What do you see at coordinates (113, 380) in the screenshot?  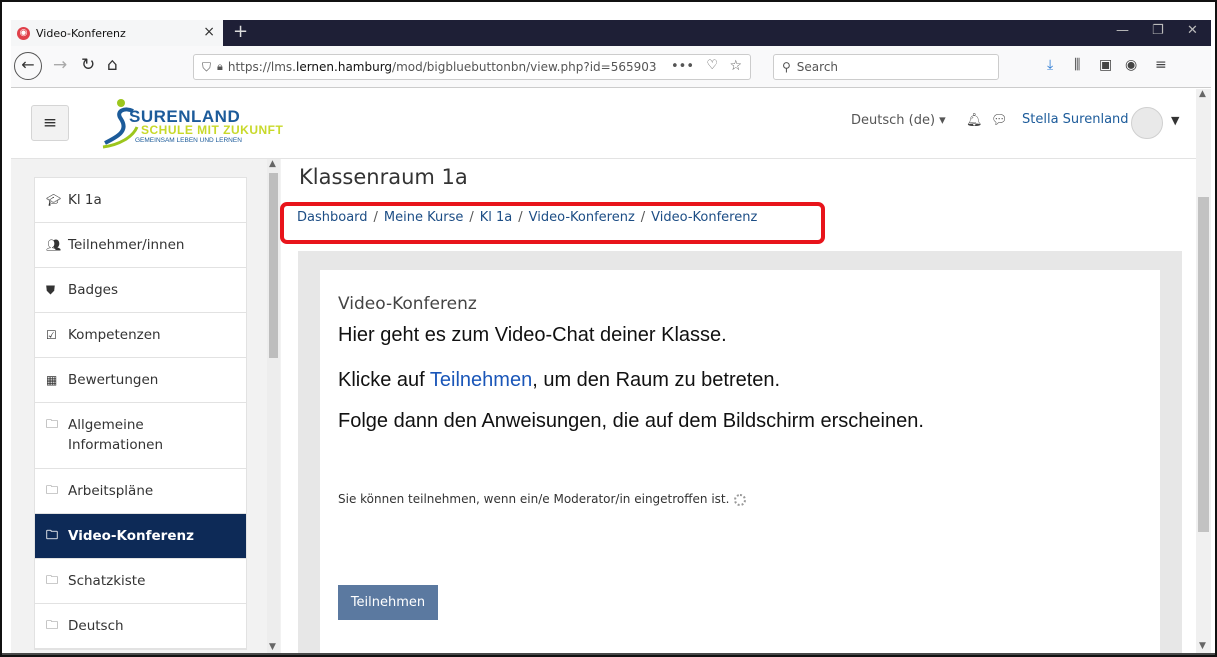 I see `sidebar-item-label: Bewertungen` at bounding box center [113, 380].